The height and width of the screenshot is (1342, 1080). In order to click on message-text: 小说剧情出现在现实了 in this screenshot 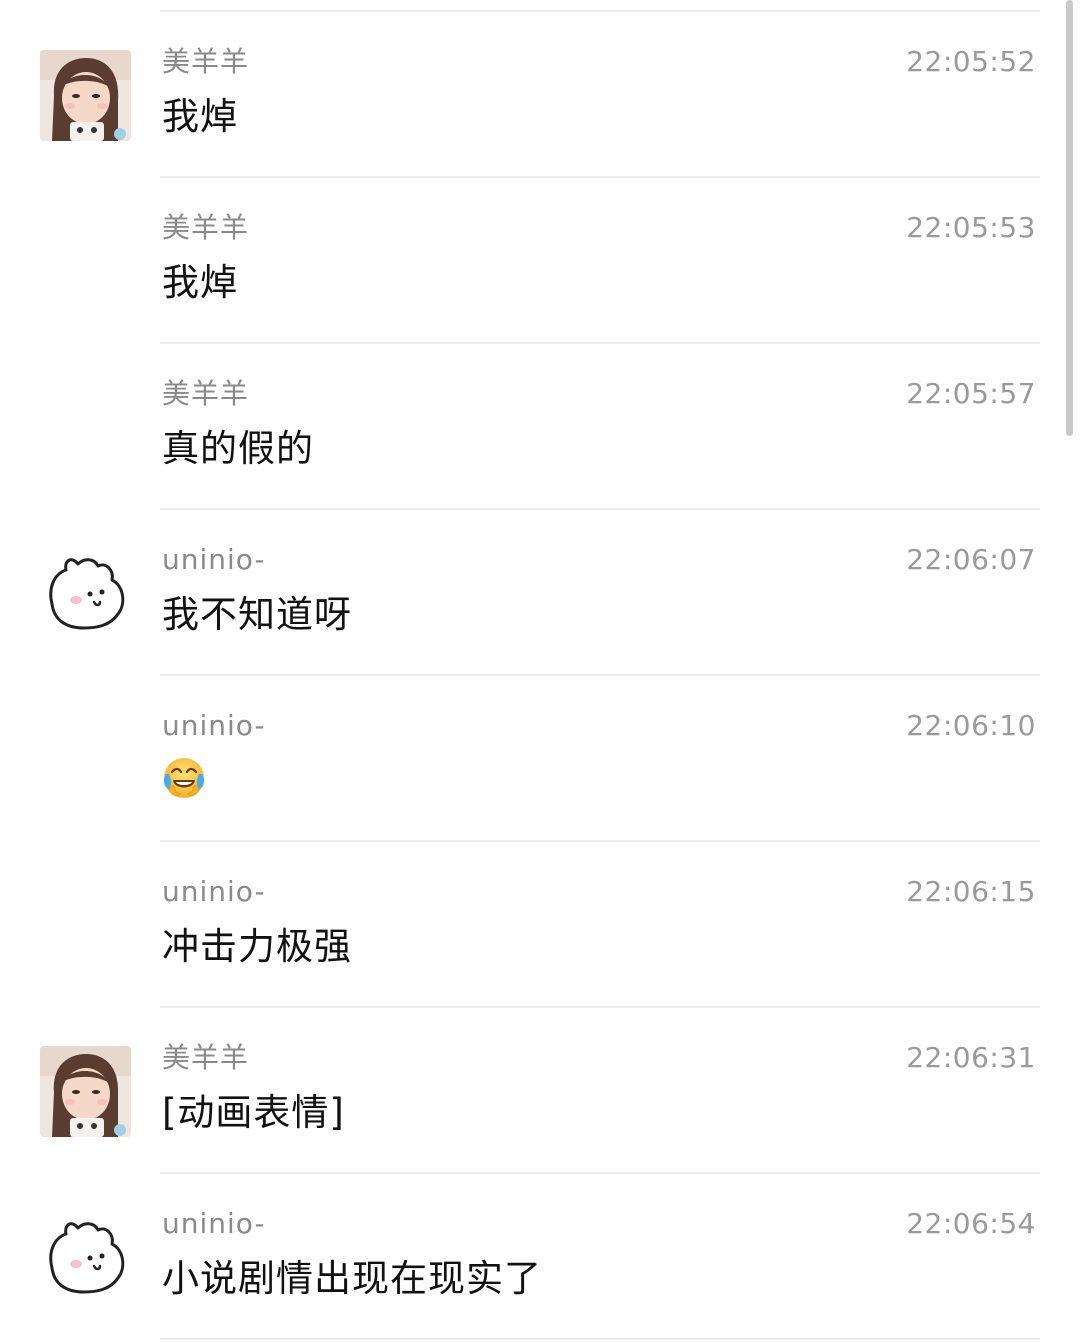, I will do `click(352, 1279)`.